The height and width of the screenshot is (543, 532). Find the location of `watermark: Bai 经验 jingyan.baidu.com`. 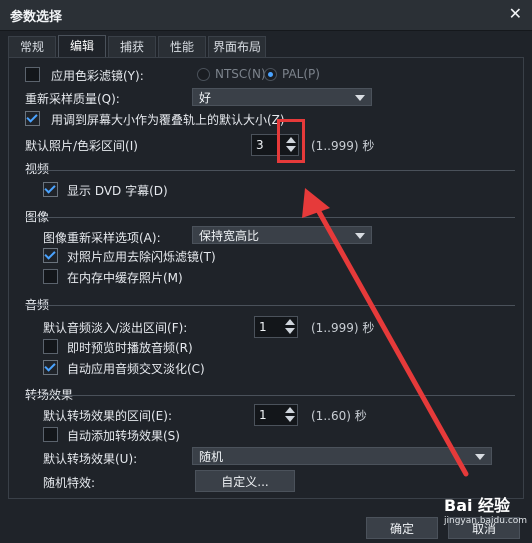

watermark: Bai 经验 jingyan.baidu.com is located at coordinates (485, 509).